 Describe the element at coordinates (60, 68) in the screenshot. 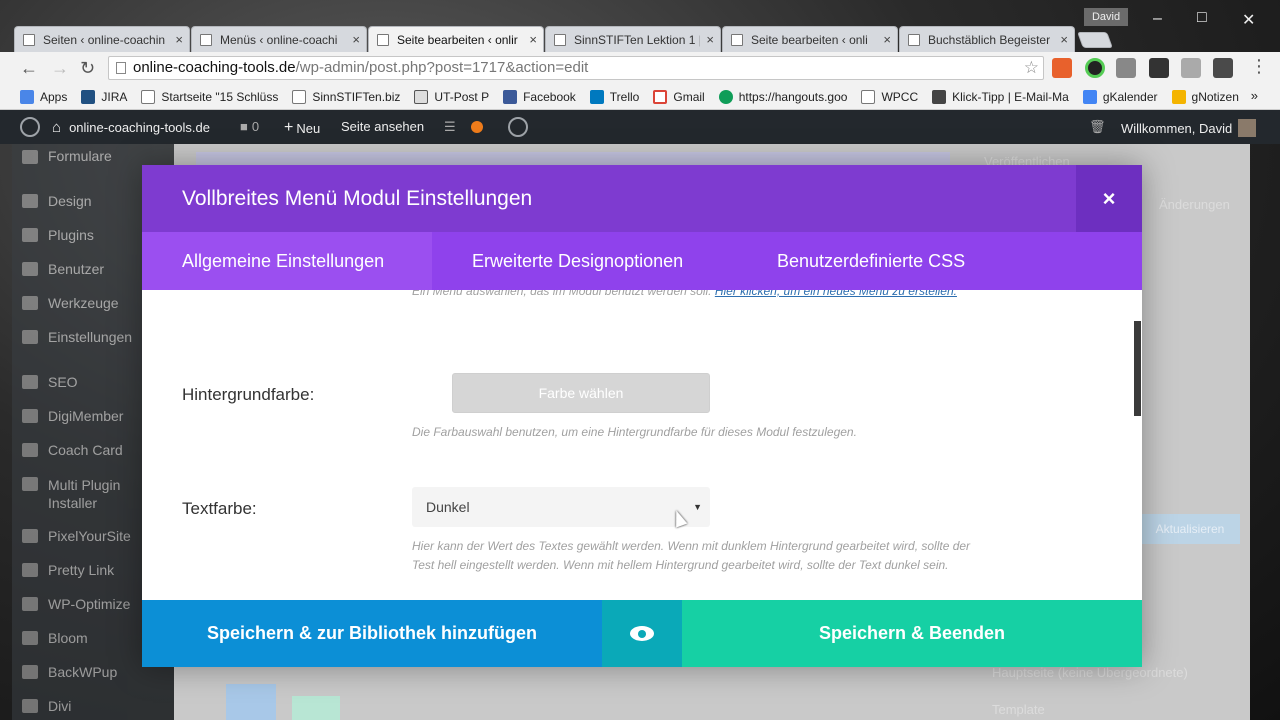

I see `forward-icon: →` at that location.